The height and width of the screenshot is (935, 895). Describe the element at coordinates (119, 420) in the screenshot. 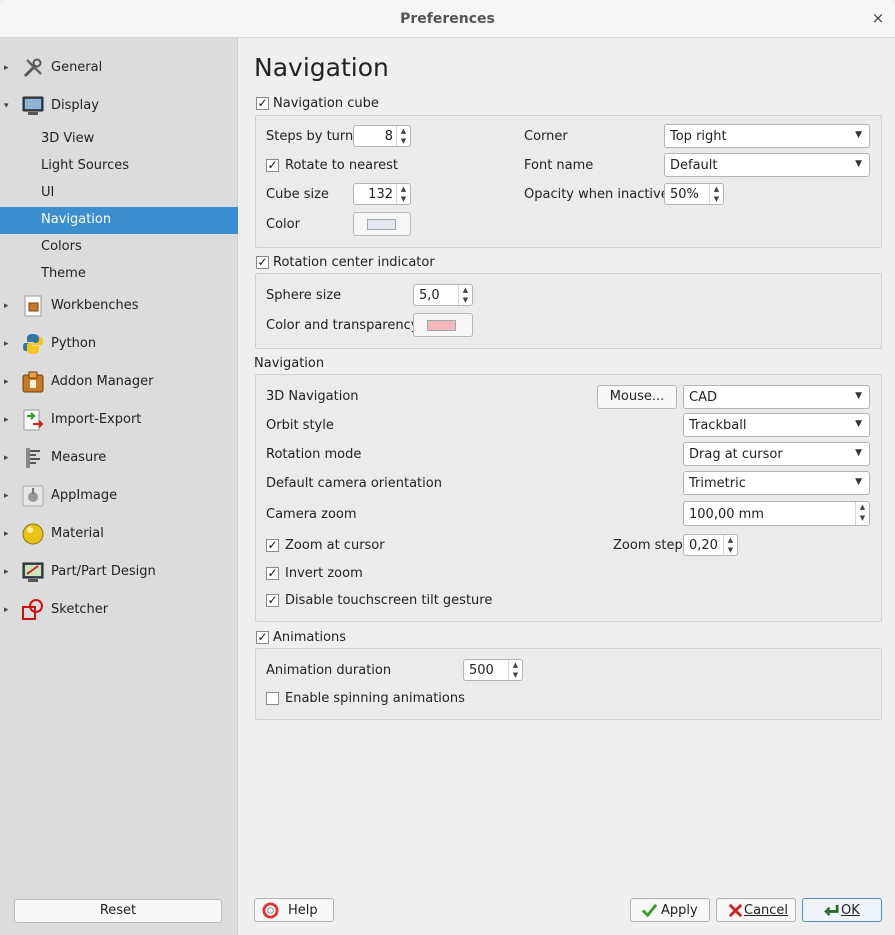

I see `sidebar-item-import-export: ▸ Import-Export` at that location.